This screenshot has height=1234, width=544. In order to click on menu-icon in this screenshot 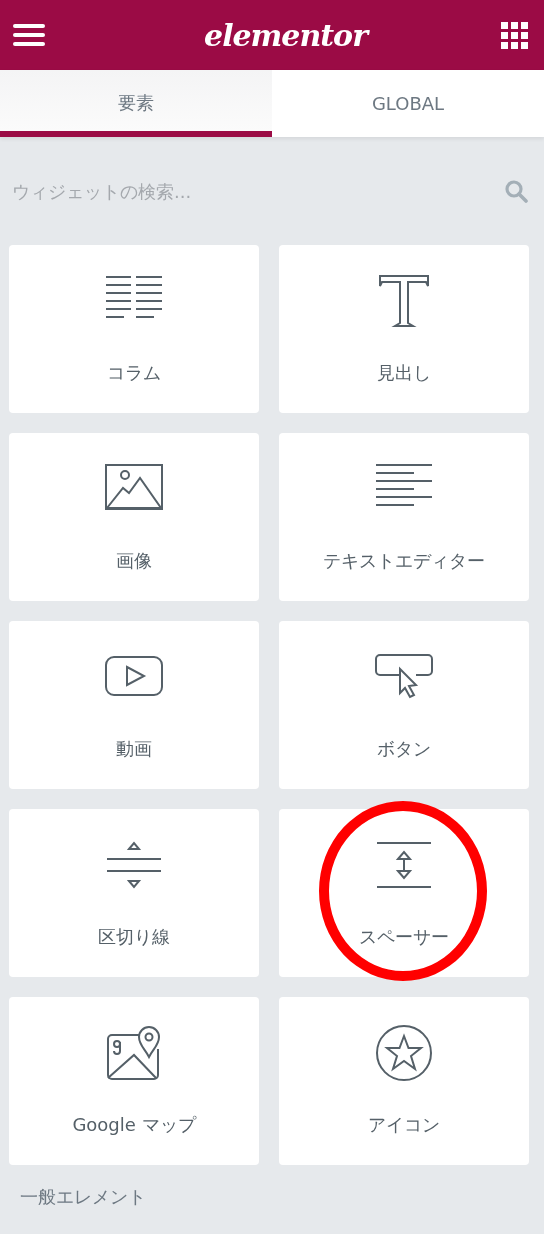, I will do `click(29, 35)`.